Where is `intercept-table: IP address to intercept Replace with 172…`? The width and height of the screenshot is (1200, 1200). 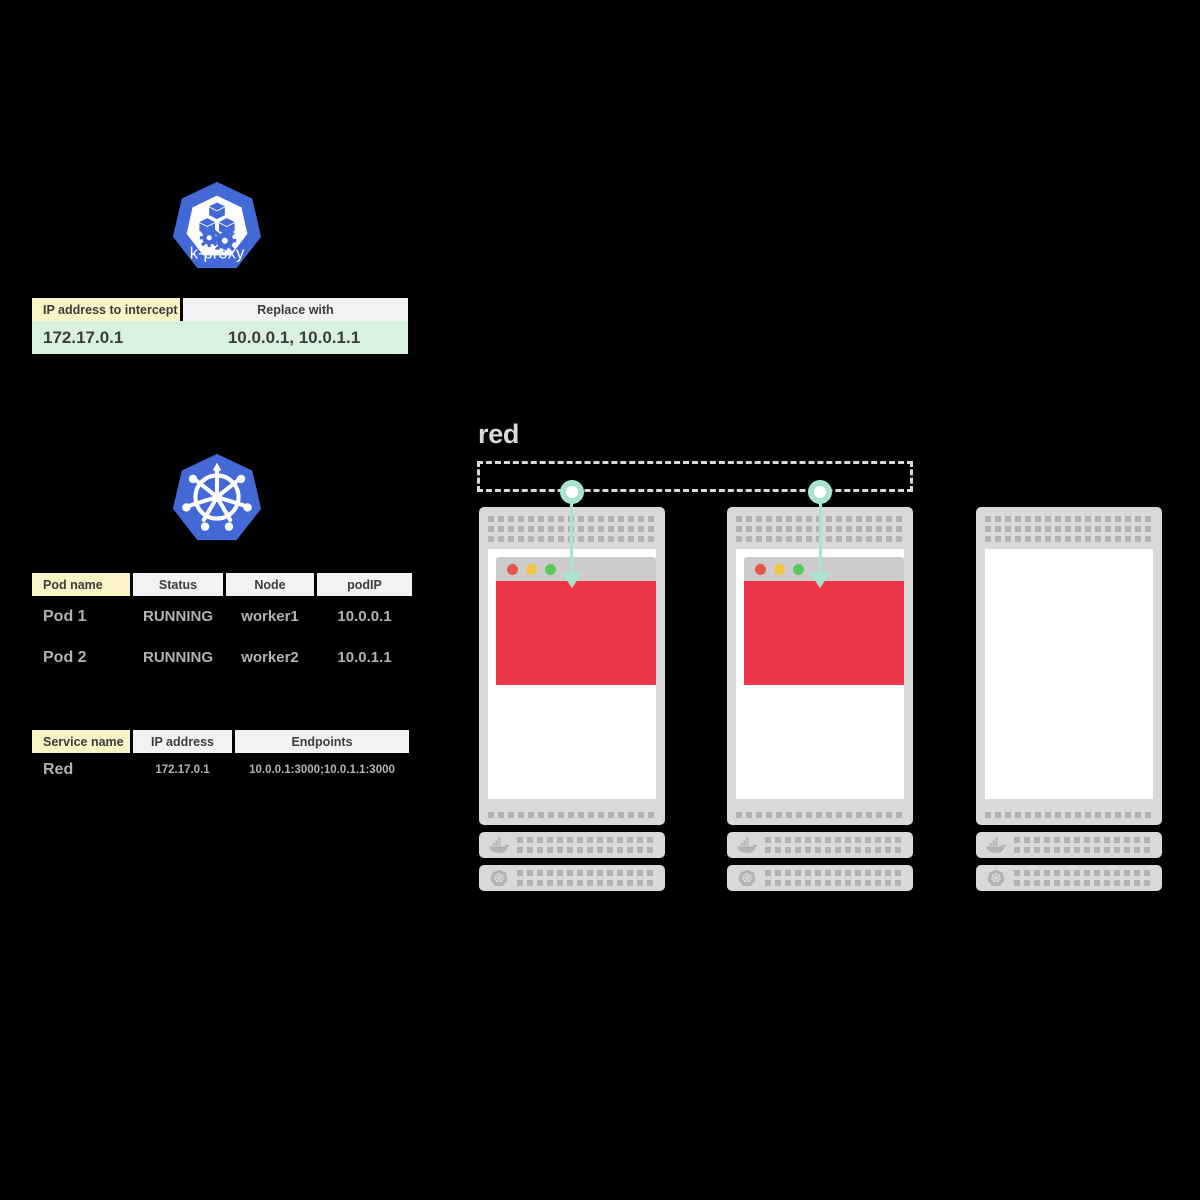 intercept-table: IP address to intercept Replace with 172… is located at coordinates (220, 326).